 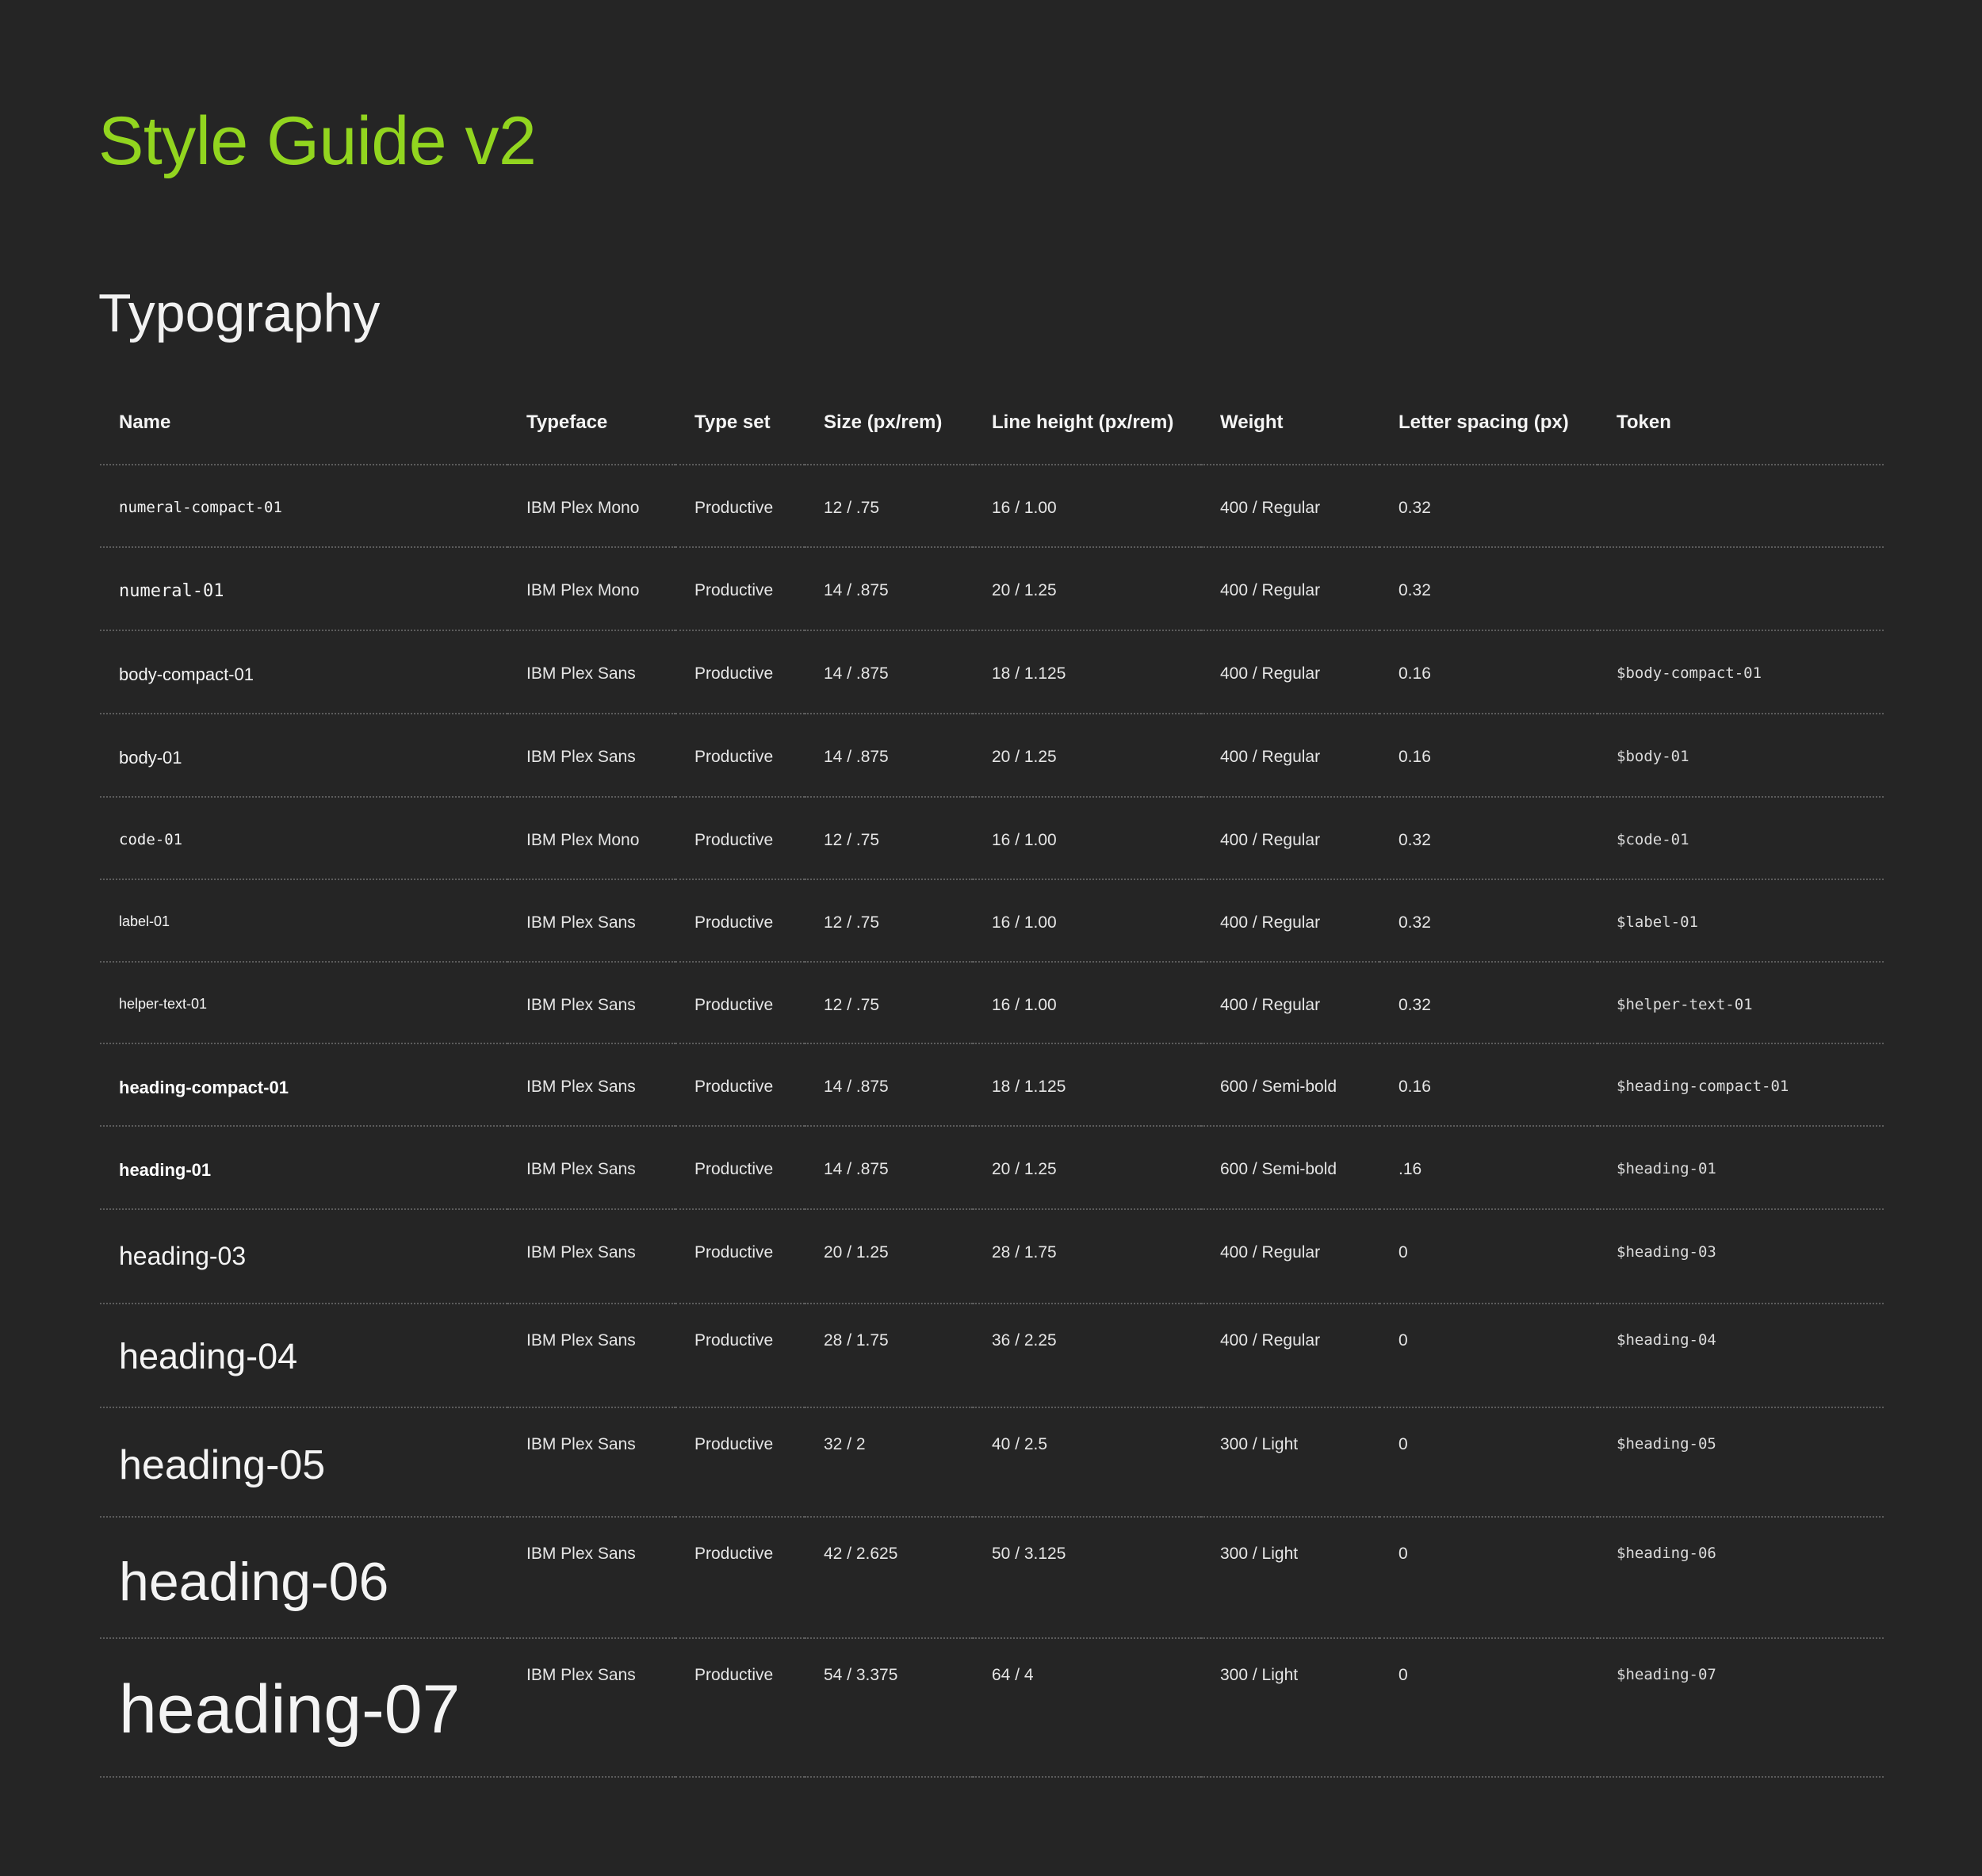 I want to click on row-name: heading-07, so click(x=290, y=1709).